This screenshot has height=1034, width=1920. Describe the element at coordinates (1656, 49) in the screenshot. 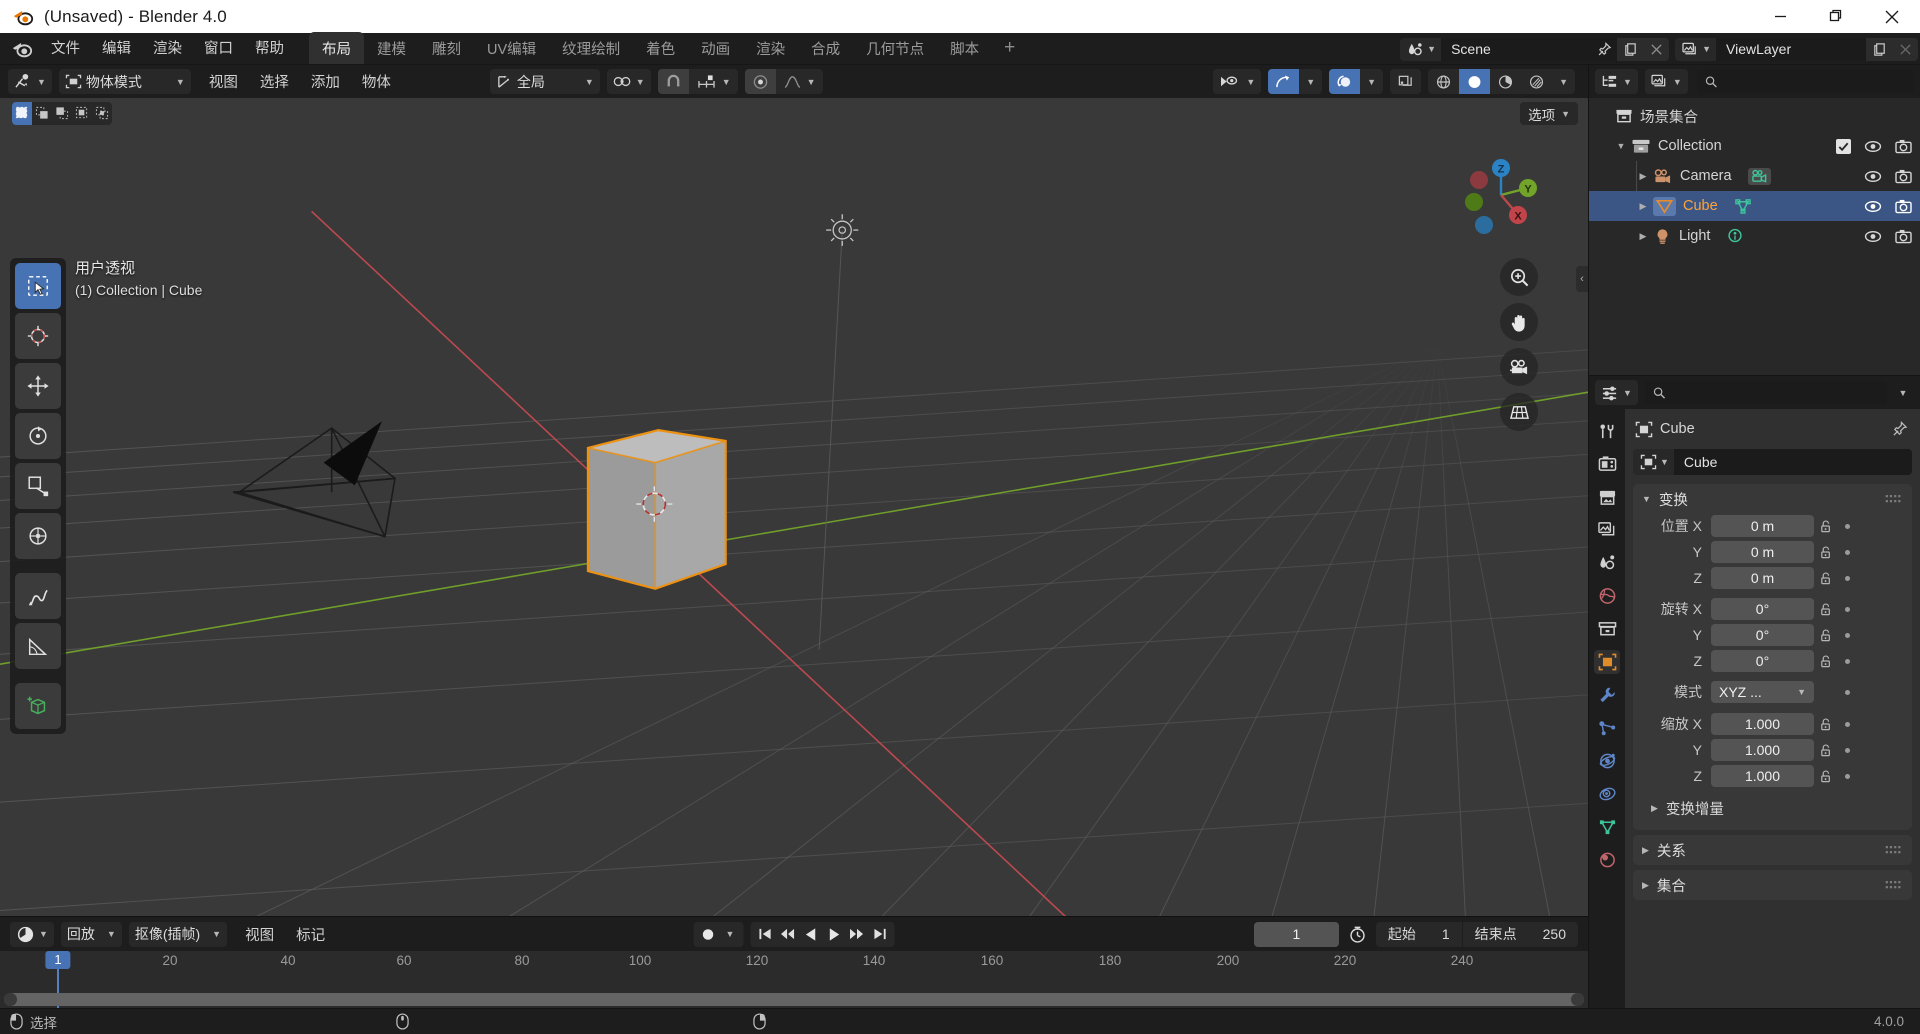

I see `scene-delete-button` at that location.